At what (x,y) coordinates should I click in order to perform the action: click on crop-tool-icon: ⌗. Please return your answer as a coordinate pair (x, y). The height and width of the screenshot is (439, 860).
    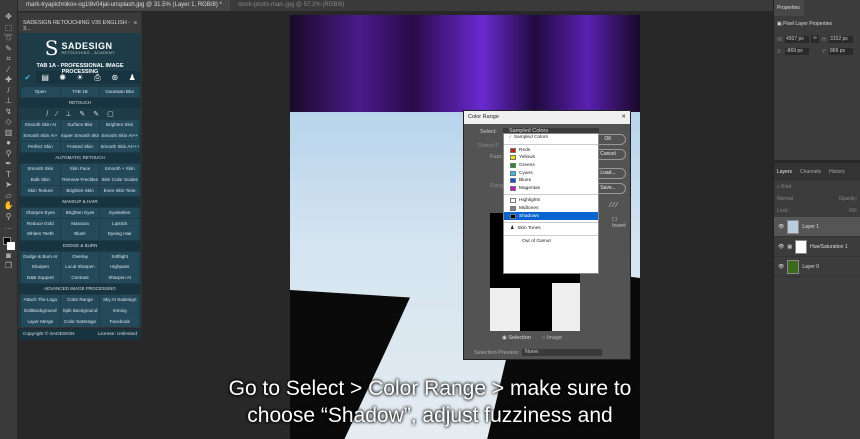
    Looking at the image, I should click on (9, 59).